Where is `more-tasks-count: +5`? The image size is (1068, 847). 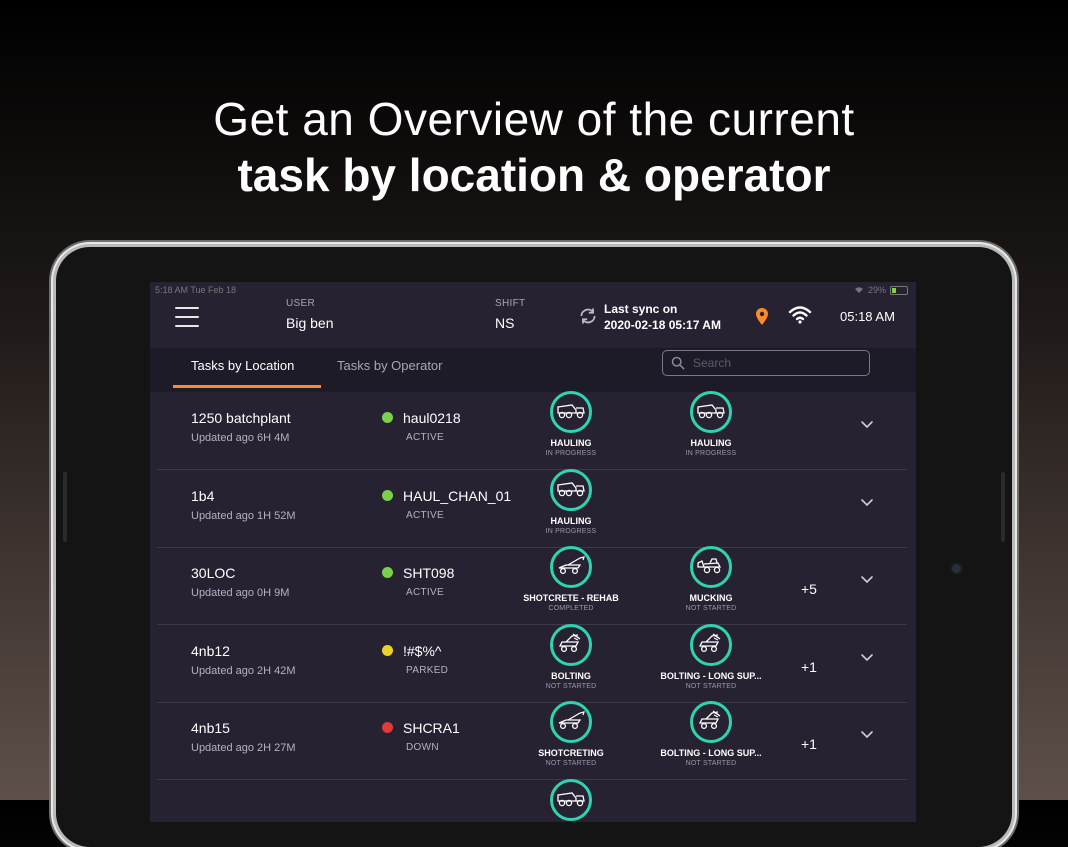
more-tasks-count: +5 is located at coordinates (809, 589).